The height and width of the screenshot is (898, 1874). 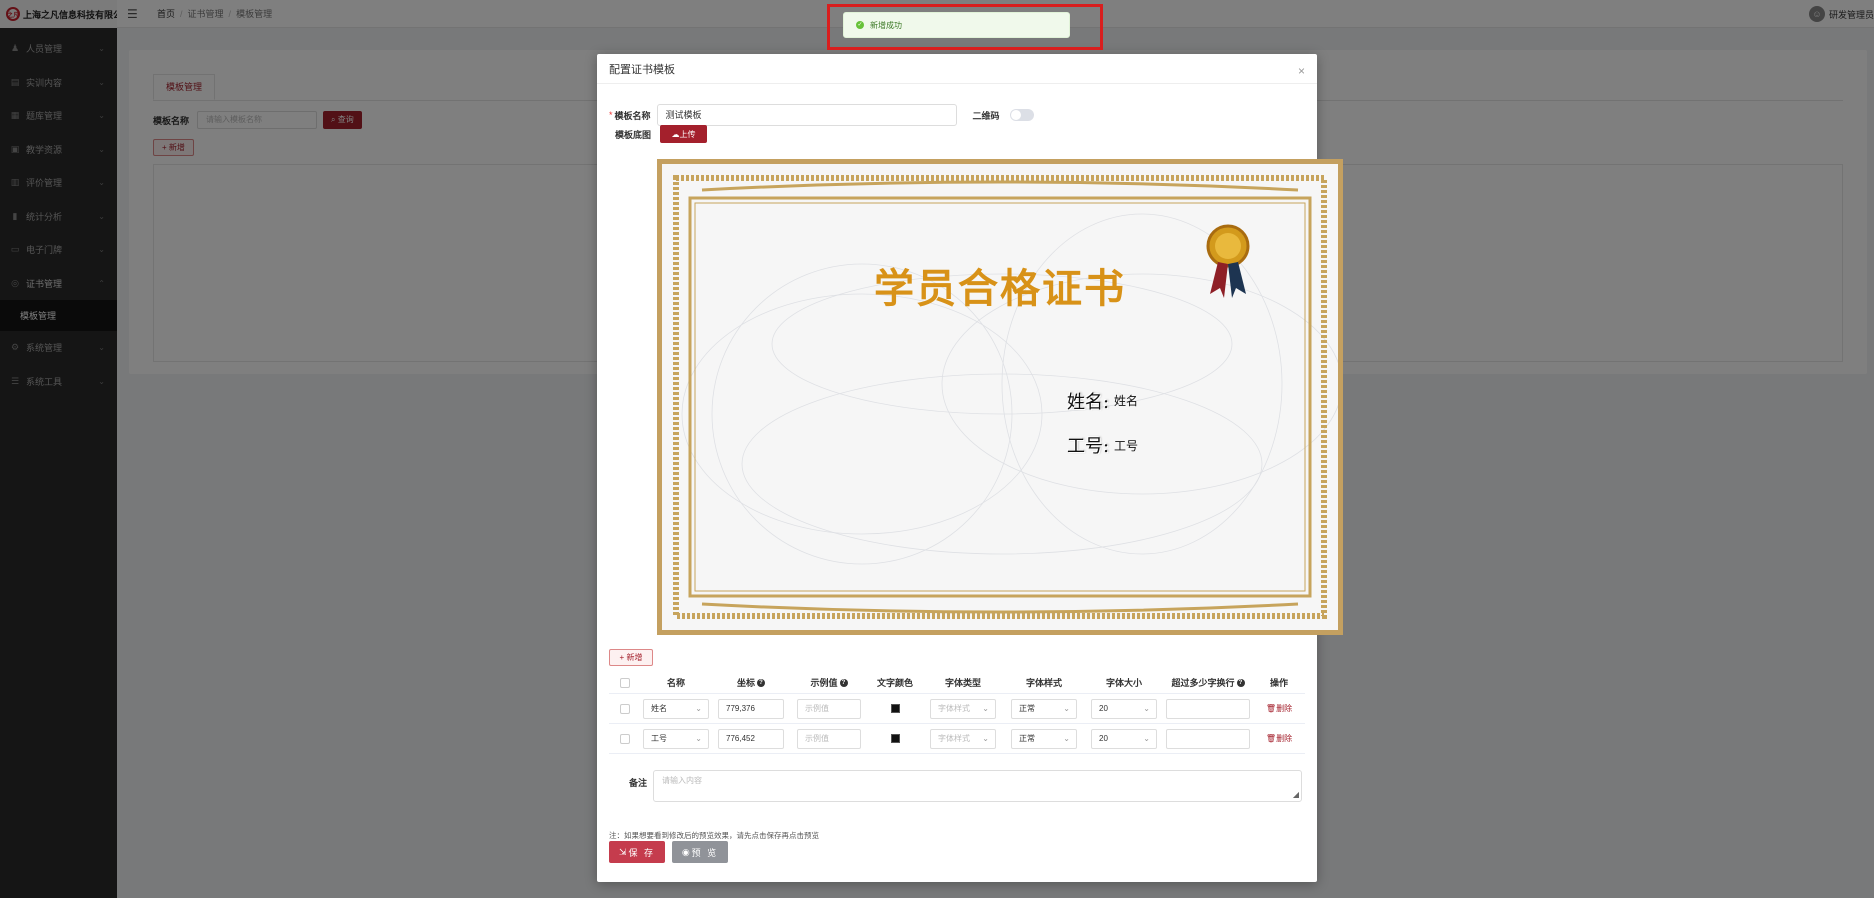 I want to click on remark-row: 备注 请输入内容 ◢, so click(x=955, y=786).